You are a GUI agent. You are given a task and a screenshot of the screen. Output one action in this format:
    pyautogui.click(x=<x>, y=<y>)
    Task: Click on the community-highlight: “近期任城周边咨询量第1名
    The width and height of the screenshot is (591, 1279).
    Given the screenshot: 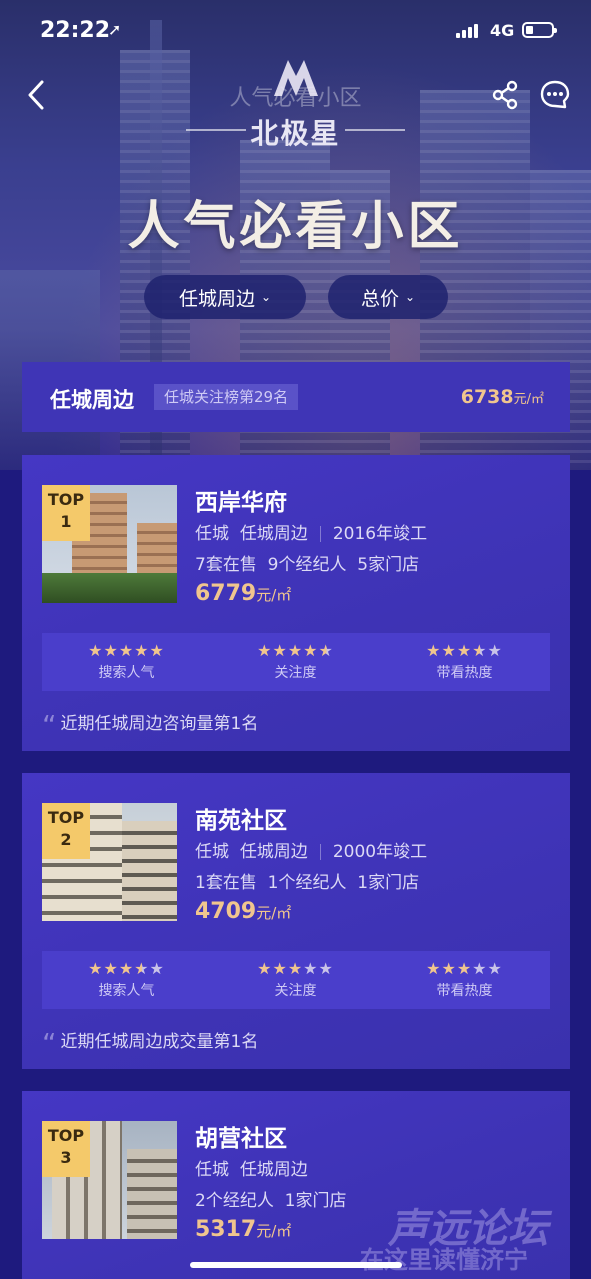 What is the action you would take?
    pyautogui.click(x=150, y=725)
    